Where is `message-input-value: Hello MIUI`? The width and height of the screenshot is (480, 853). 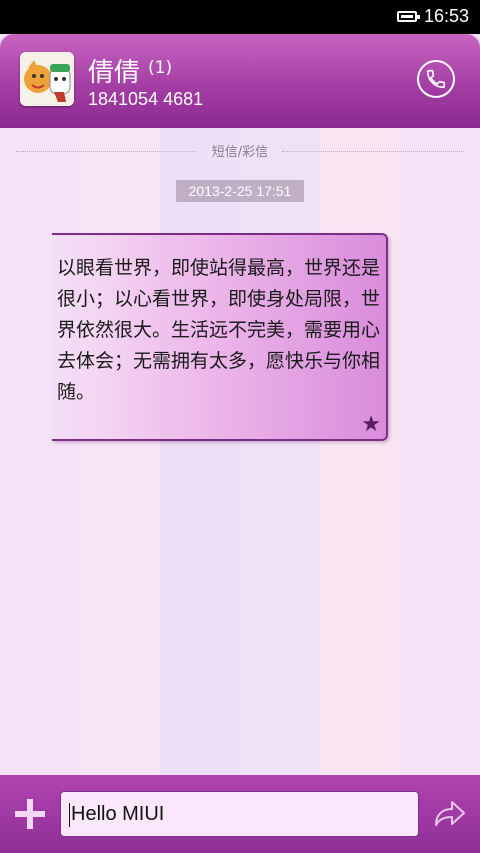
message-input-value: Hello MIUI is located at coordinates (118, 814).